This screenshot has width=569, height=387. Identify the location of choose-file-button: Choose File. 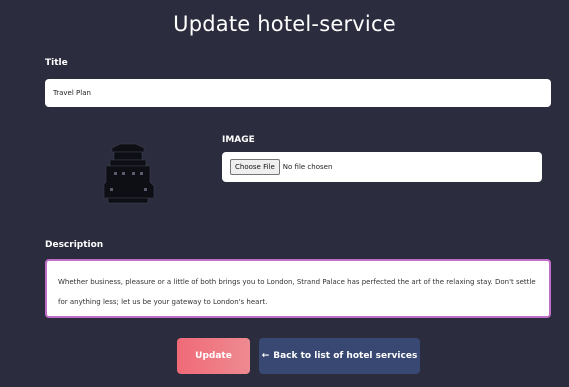
(255, 167).